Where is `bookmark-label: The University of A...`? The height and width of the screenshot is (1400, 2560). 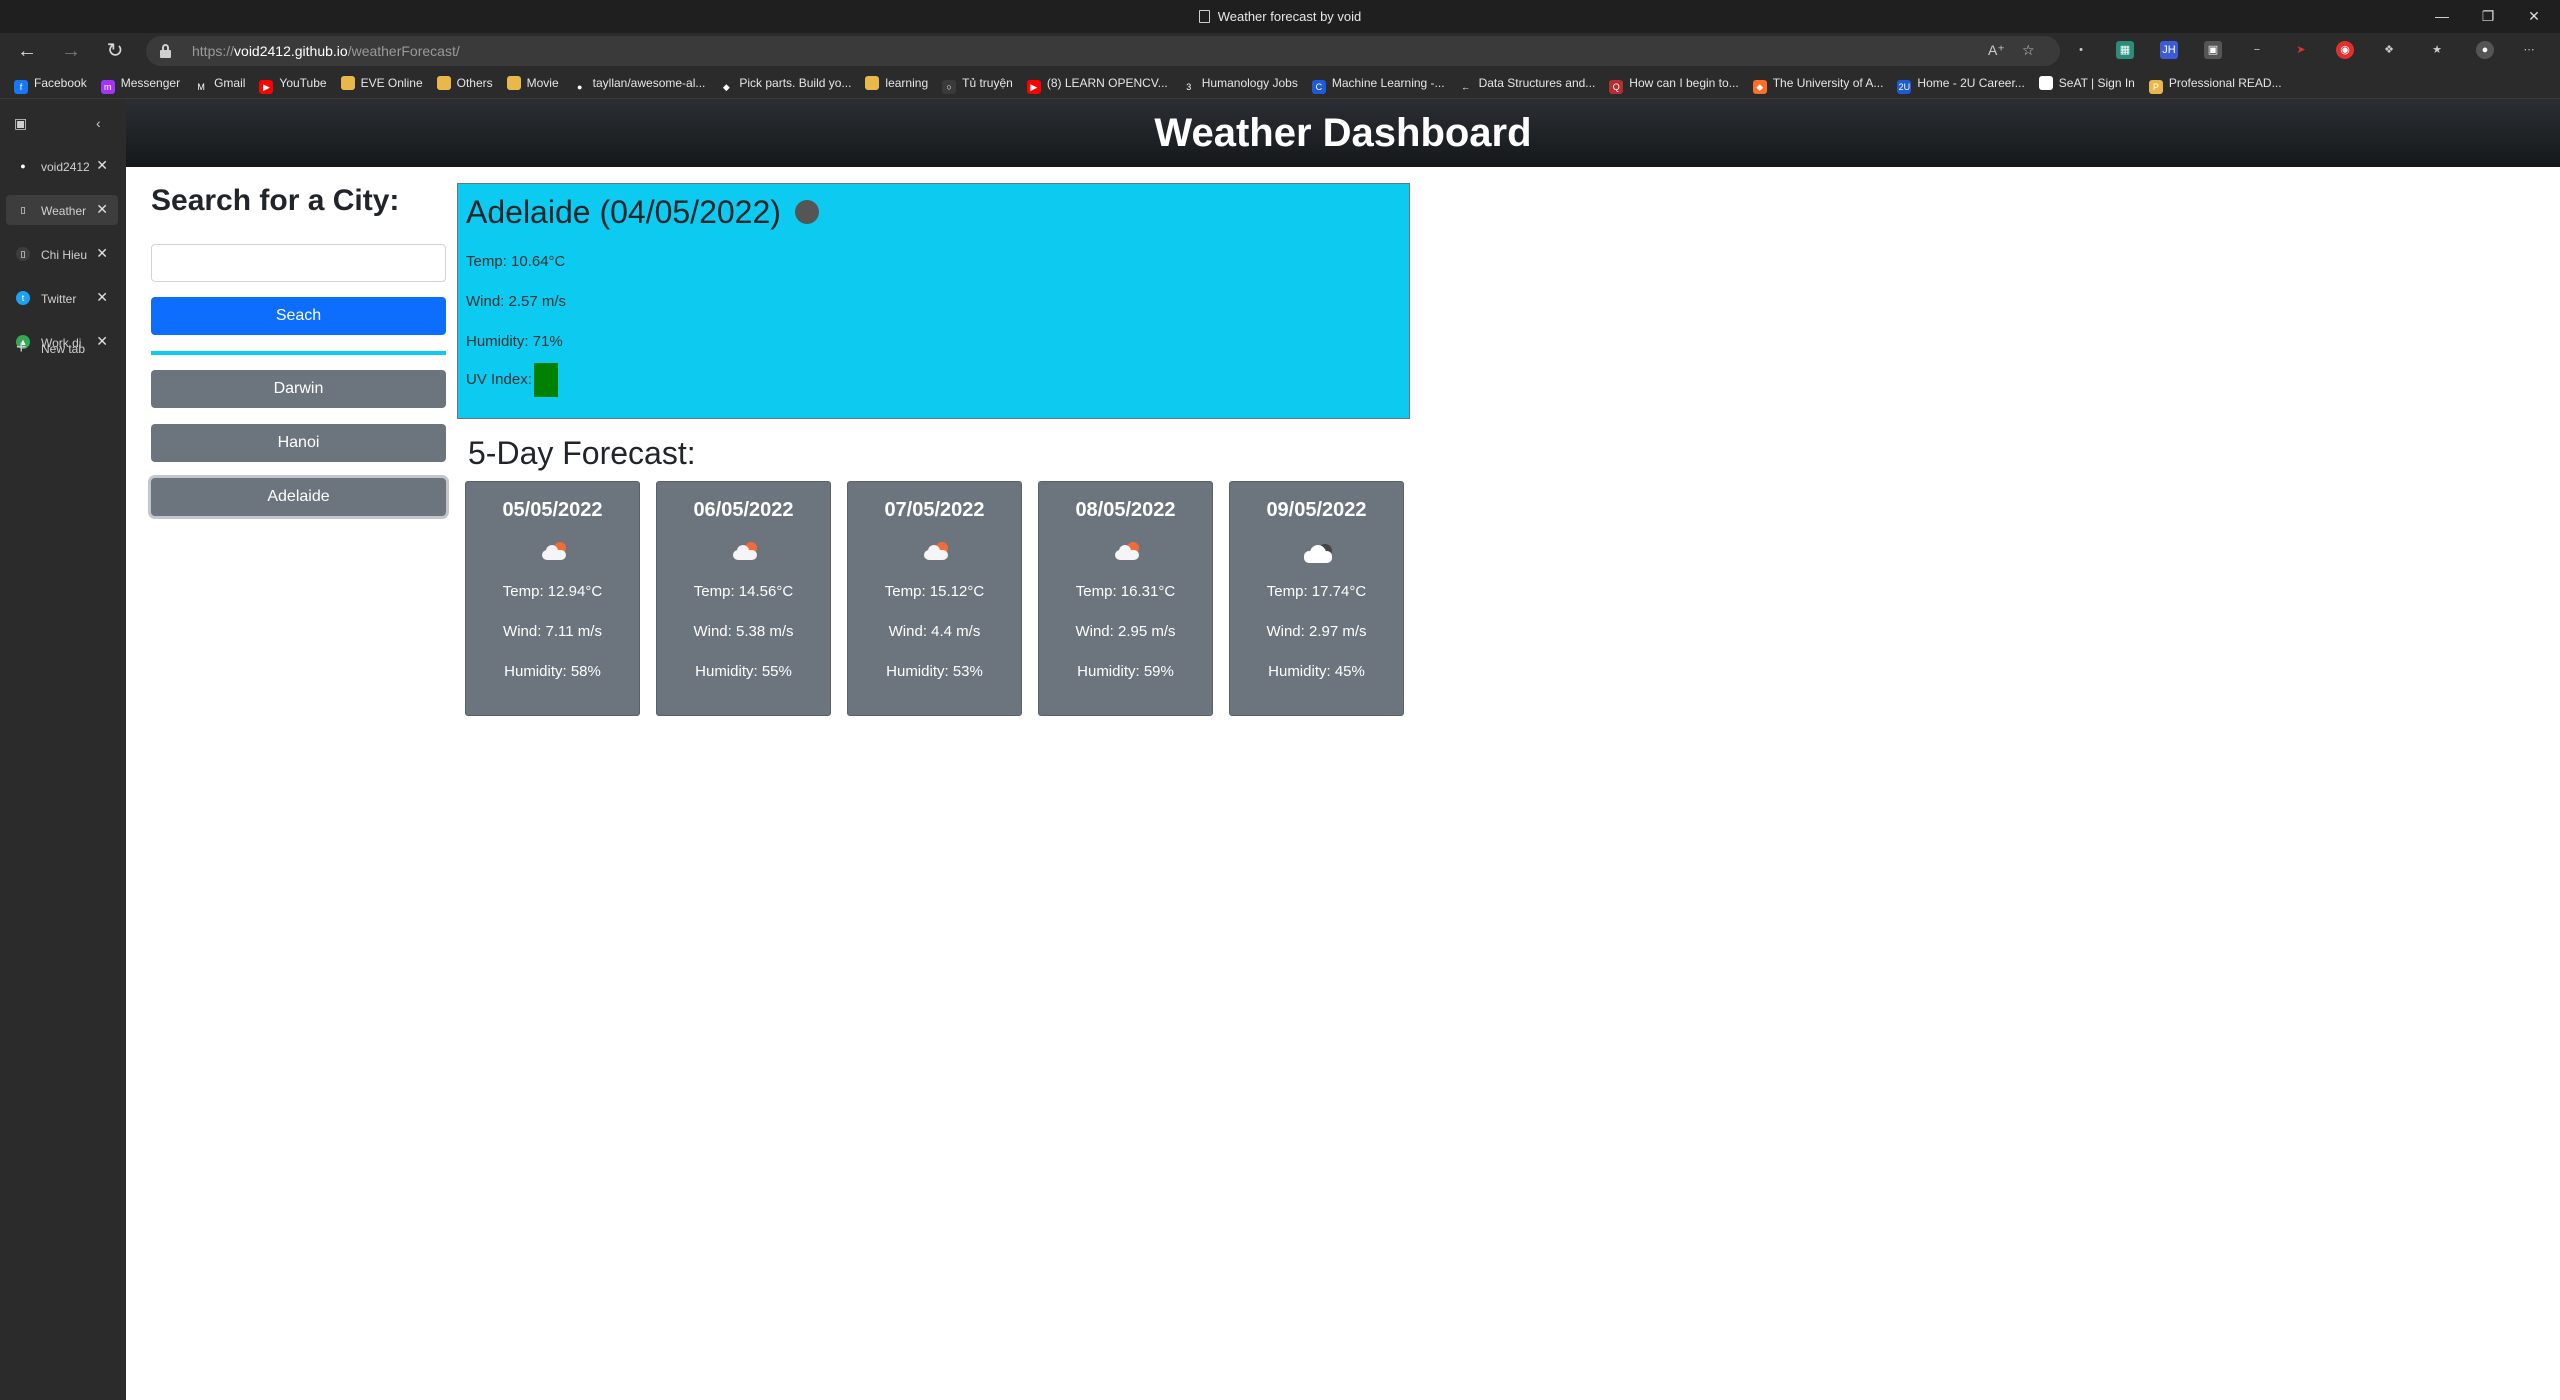
bookmark-label: The University of A... is located at coordinates (1828, 83).